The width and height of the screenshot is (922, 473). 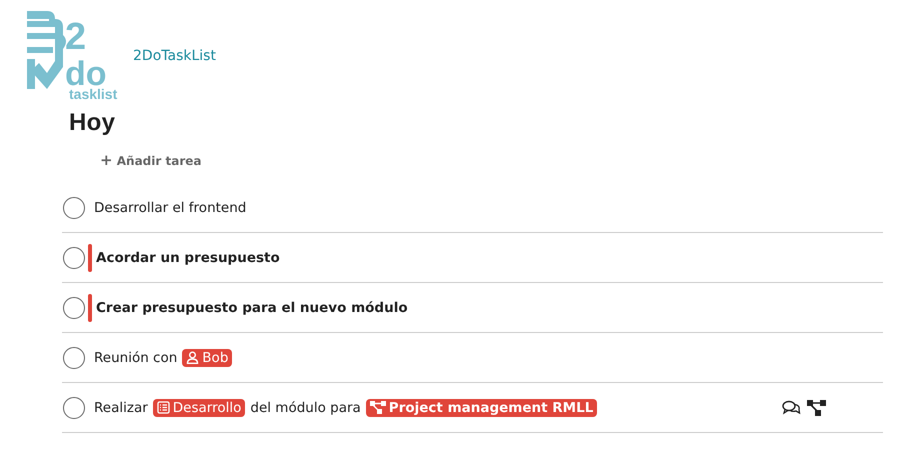 What do you see at coordinates (252, 308) in the screenshot?
I see `task-text: Crear presupuesto para el nuevo módulo` at bounding box center [252, 308].